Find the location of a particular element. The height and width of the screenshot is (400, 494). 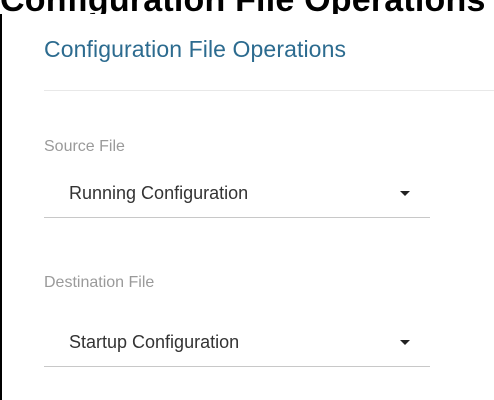

panel-title: Configuration File Operations is located at coordinates (195, 49).